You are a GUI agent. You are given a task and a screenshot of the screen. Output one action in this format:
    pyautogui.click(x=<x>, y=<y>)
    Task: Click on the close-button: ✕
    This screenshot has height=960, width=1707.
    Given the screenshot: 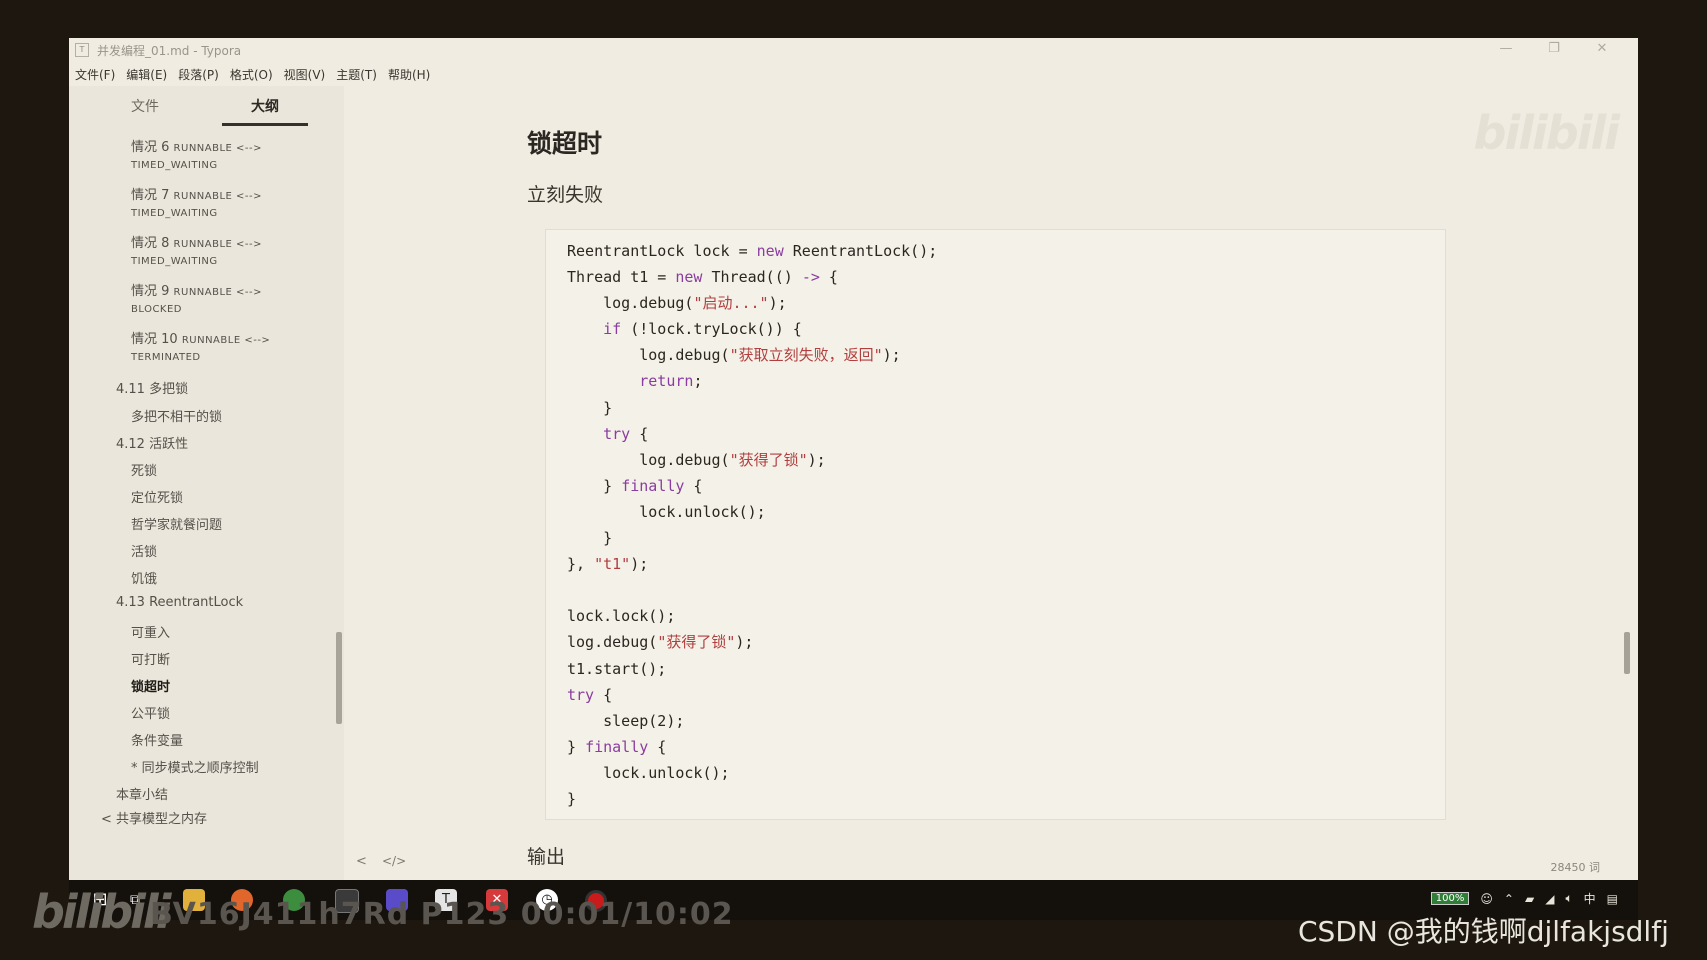 What is the action you would take?
    pyautogui.click(x=1602, y=50)
    